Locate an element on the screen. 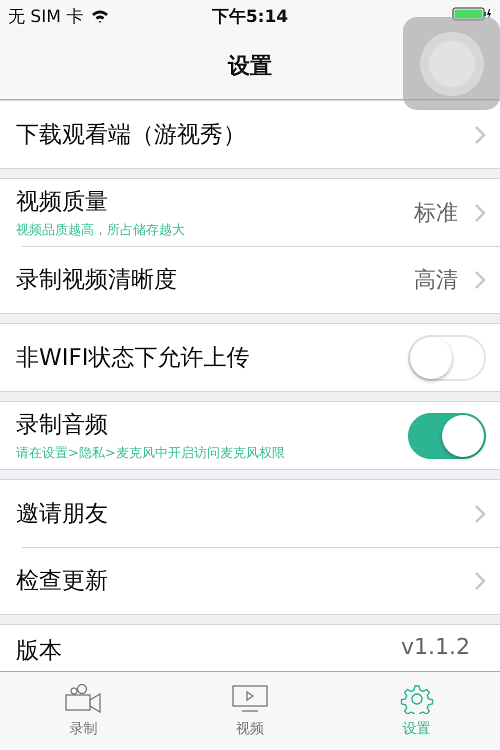 The height and width of the screenshot is (750, 500). setting-label: 下载观看端（游视秀） is located at coordinates (131, 135).